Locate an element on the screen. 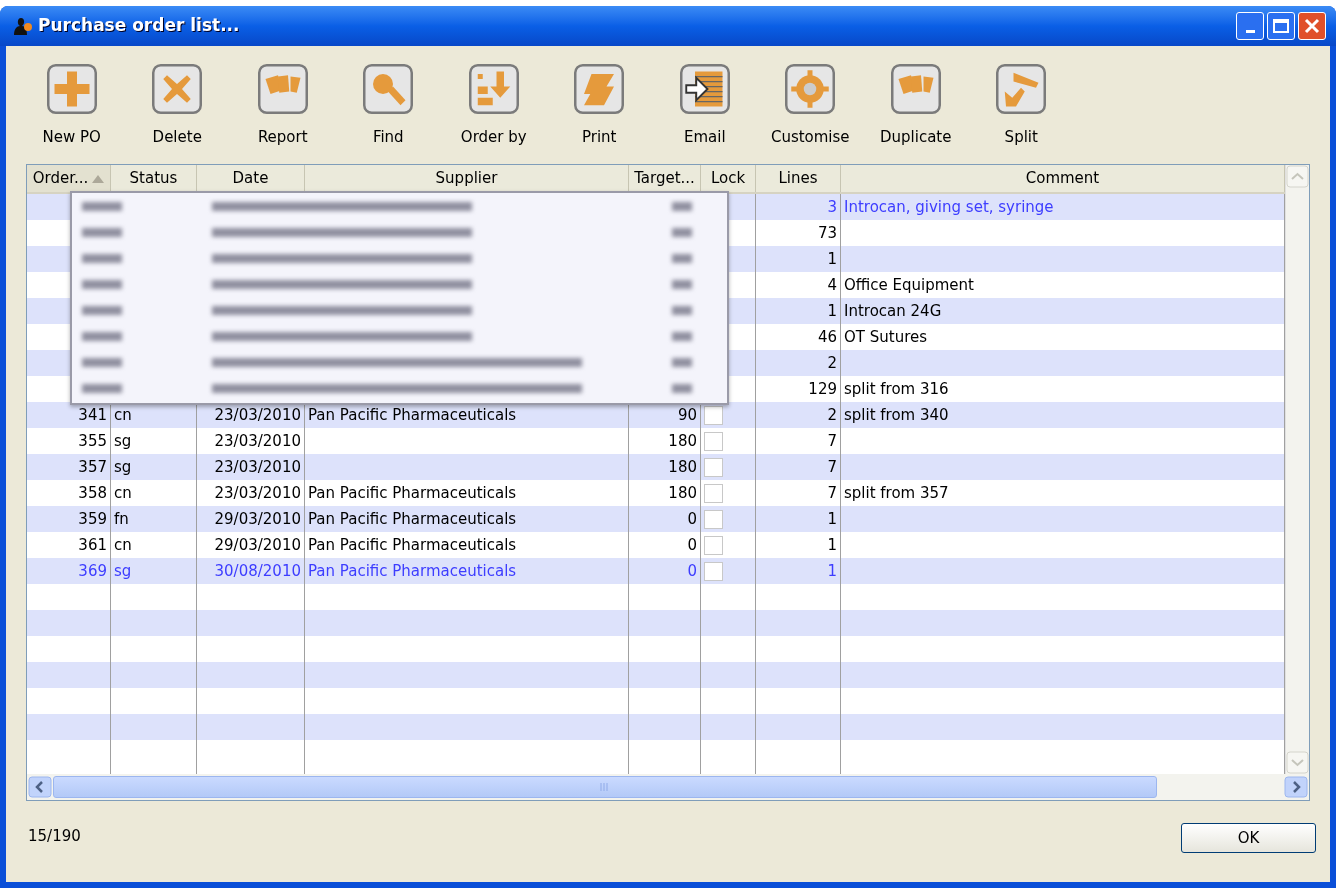 The image size is (1336, 888). cross-icon is located at coordinates (177, 89).